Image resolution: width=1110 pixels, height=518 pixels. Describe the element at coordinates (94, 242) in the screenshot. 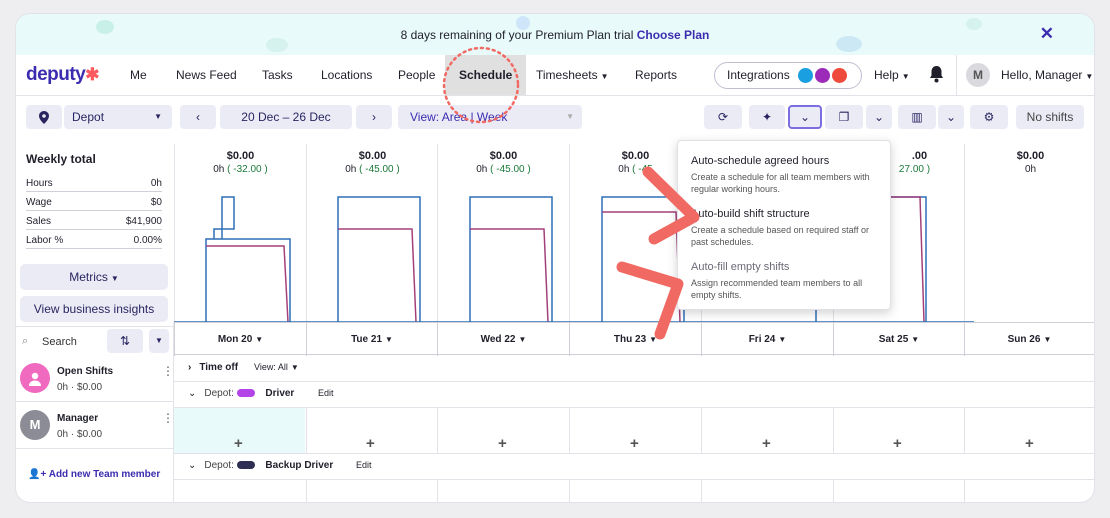

I see `stat-labor: Labor % 0.00%` at that location.